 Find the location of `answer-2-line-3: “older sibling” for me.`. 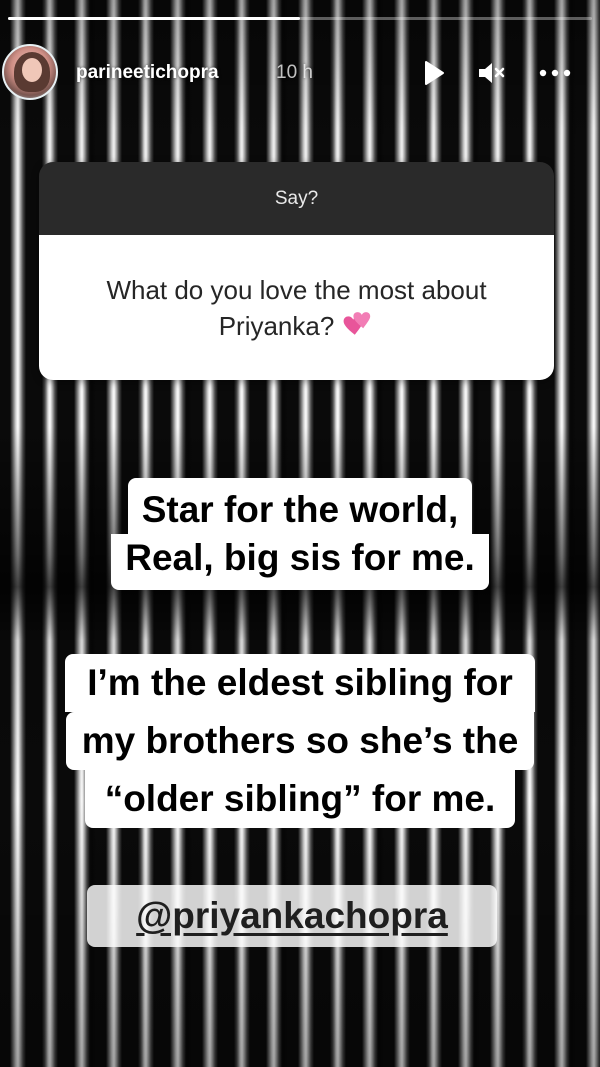

answer-2-line-3: “older sibling” for me. is located at coordinates (300, 799).